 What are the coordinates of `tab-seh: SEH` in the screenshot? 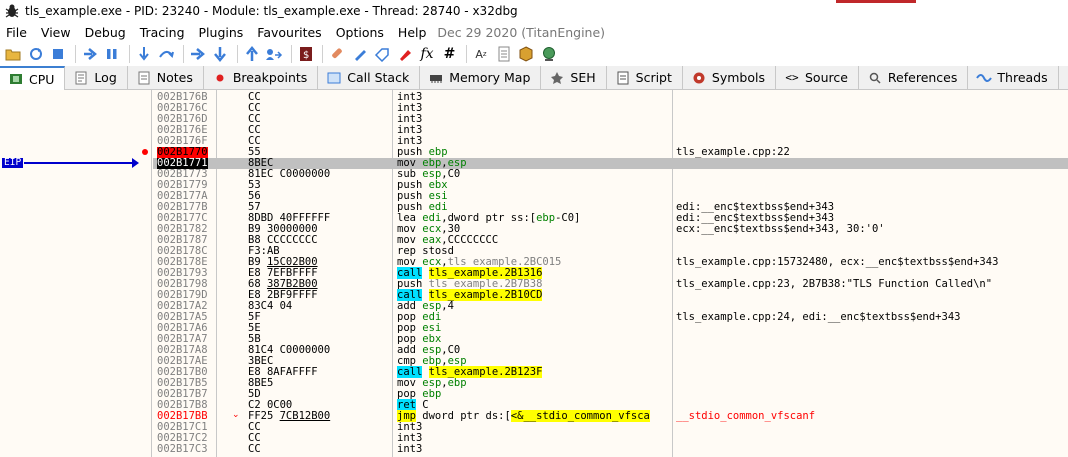 It's located at (574, 77).